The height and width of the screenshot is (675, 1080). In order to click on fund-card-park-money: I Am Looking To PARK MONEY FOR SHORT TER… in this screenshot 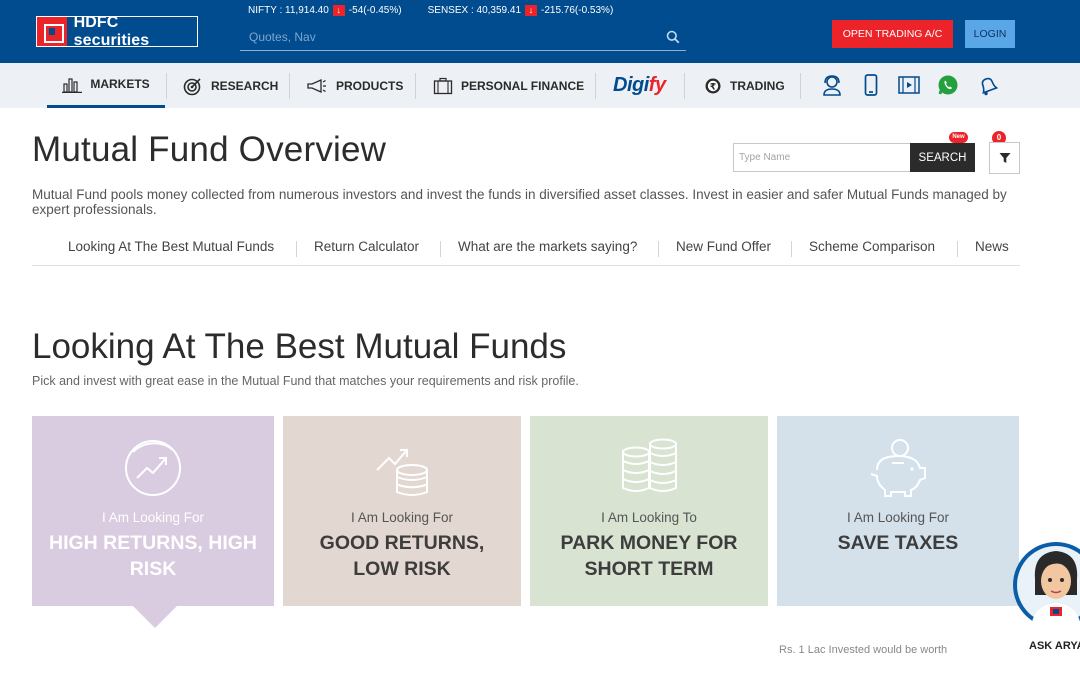, I will do `click(649, 511)`.